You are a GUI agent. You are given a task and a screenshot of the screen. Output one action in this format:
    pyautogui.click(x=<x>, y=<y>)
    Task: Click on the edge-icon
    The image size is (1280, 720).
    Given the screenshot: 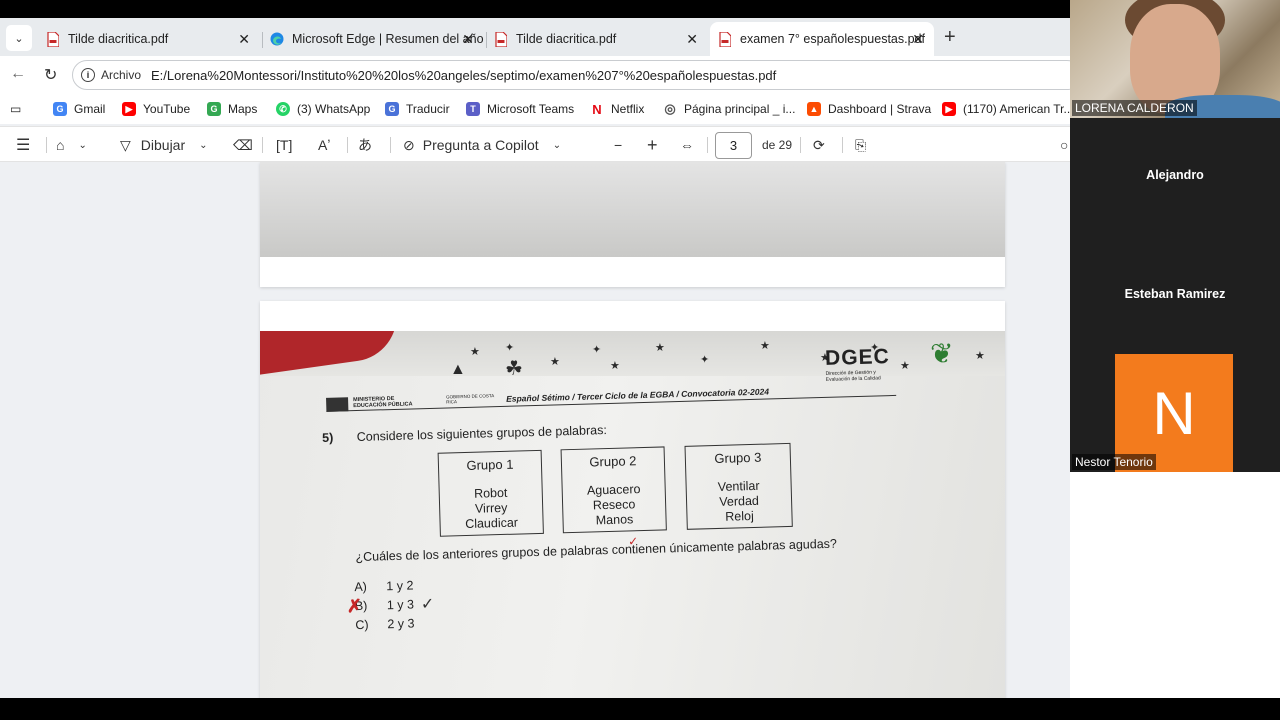 What is the action you would take?
    pyautogui.click(x=277, y=39)
    